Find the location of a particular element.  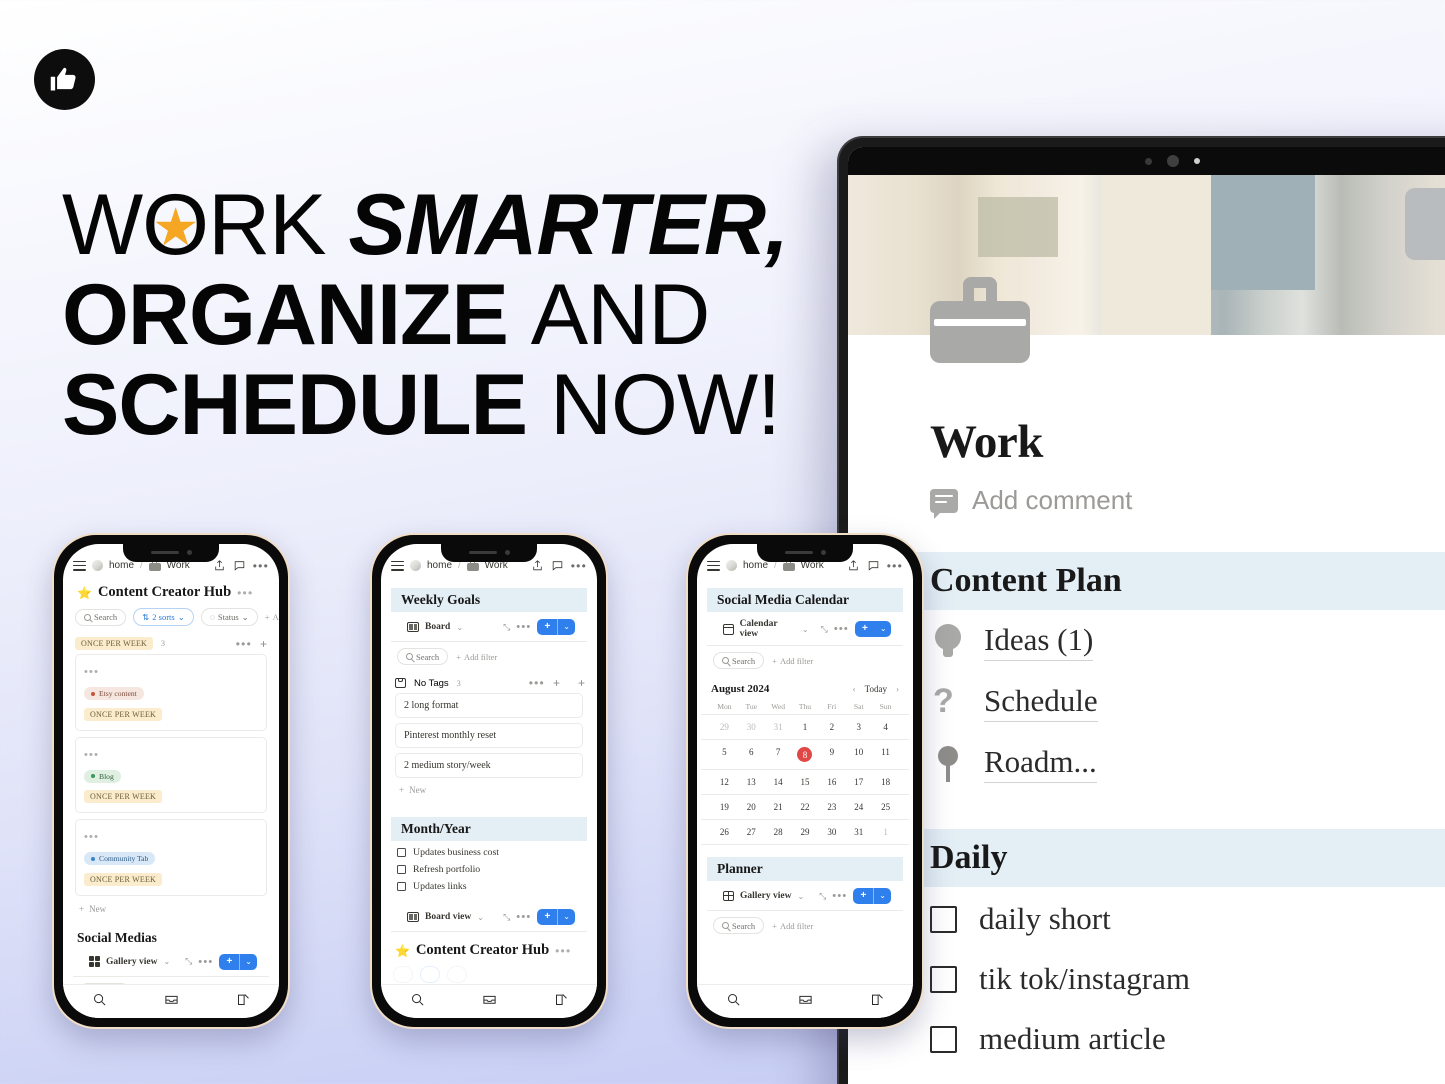

add-comment-row: Add comment is located at coordinates (1146, 494).